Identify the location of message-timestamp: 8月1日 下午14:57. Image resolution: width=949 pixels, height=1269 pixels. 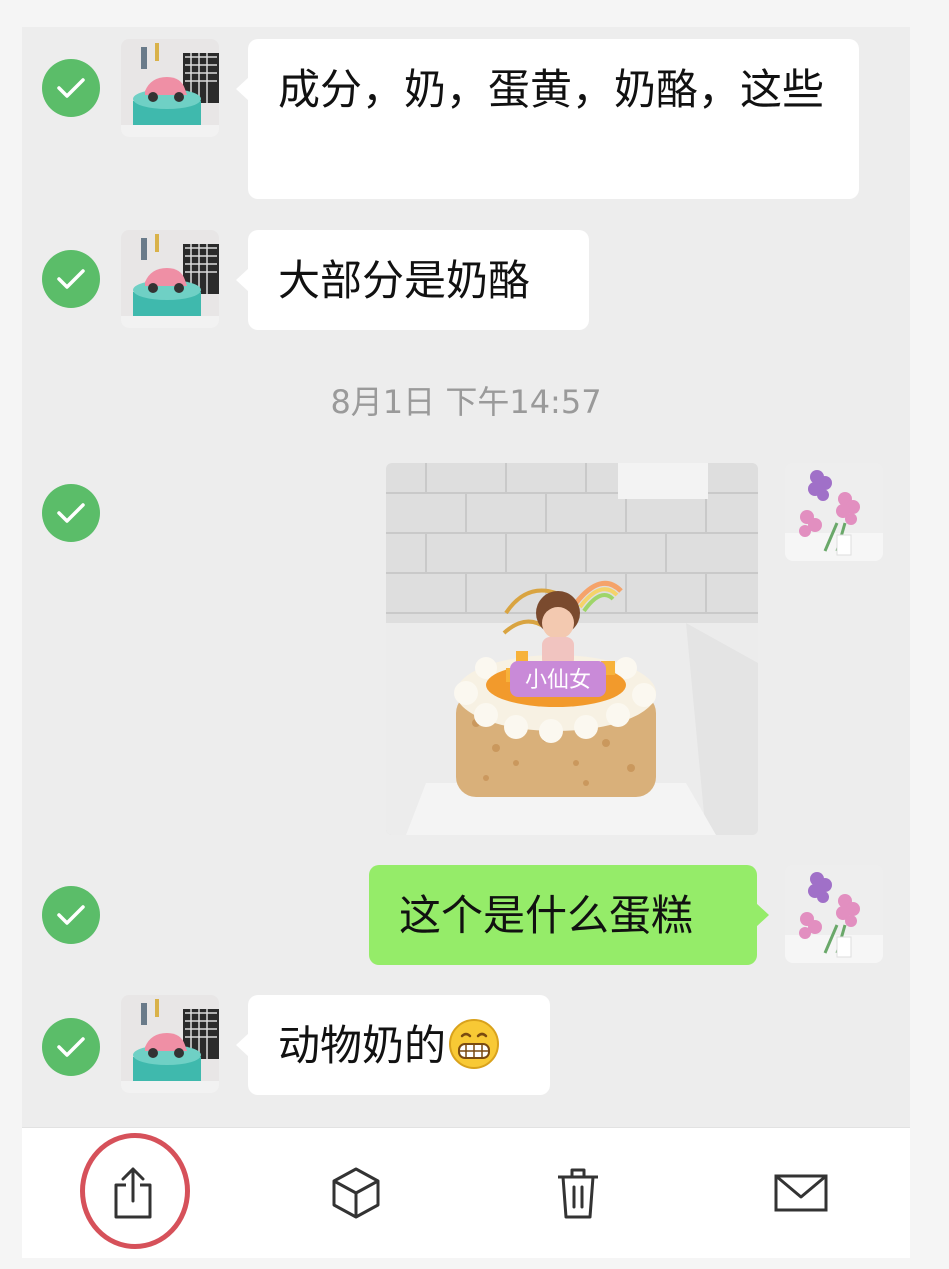
(466, 402).